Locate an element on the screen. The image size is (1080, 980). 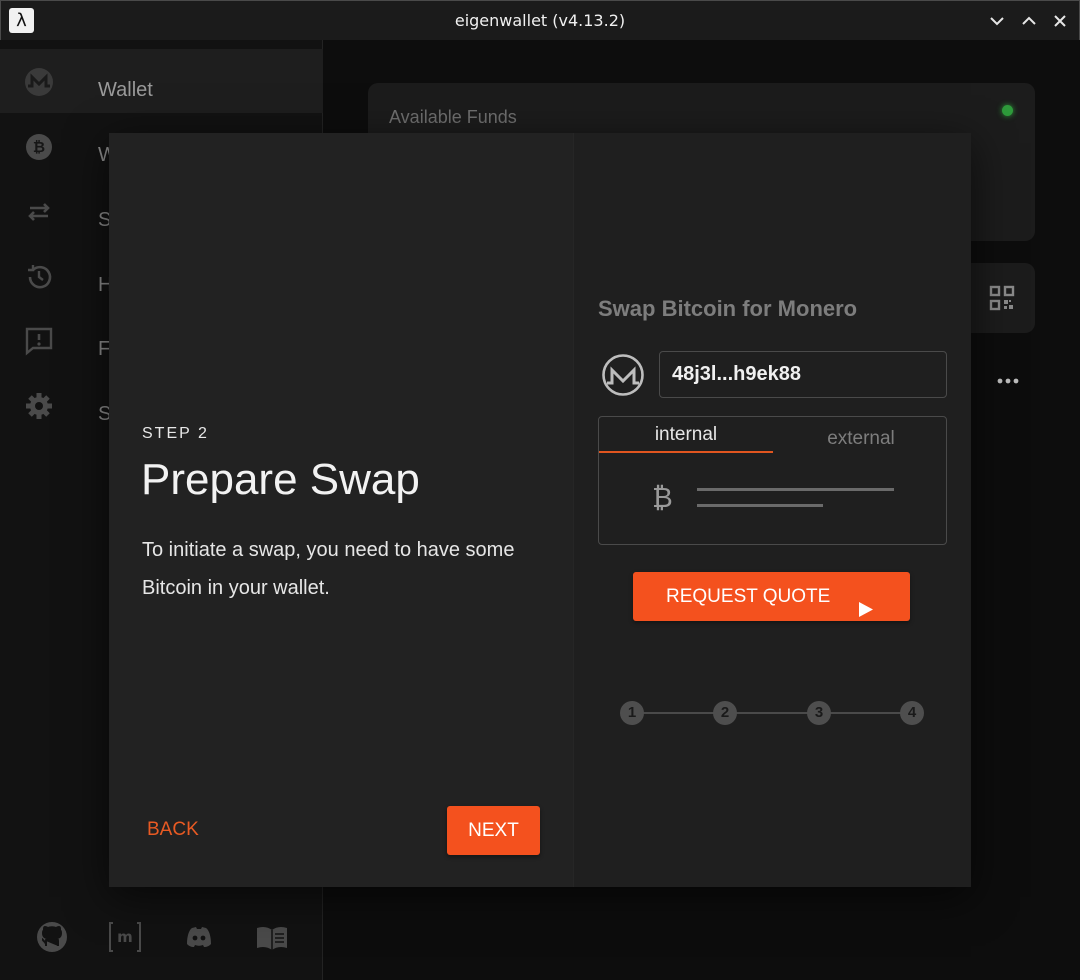
stepper-connector is located at coordinates (772, 713).